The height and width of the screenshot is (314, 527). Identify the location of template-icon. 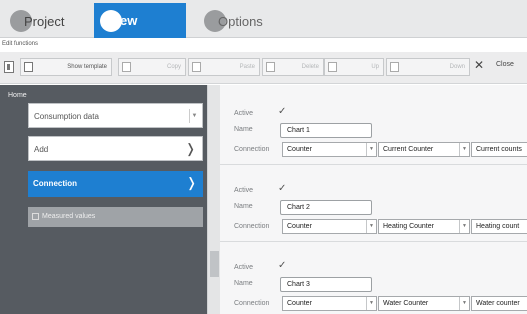
(28, 67).